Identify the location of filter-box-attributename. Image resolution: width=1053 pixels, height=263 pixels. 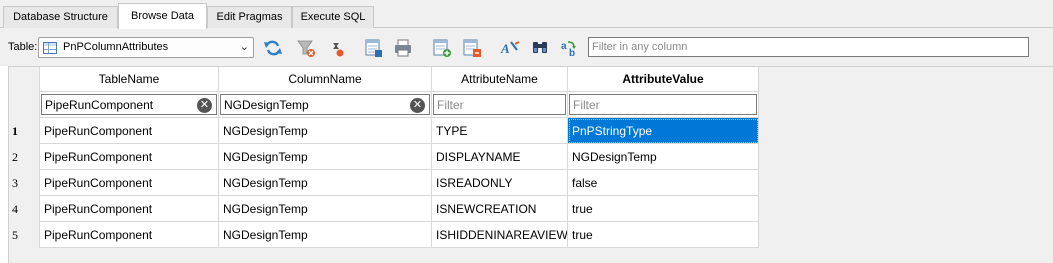
(499, 104).